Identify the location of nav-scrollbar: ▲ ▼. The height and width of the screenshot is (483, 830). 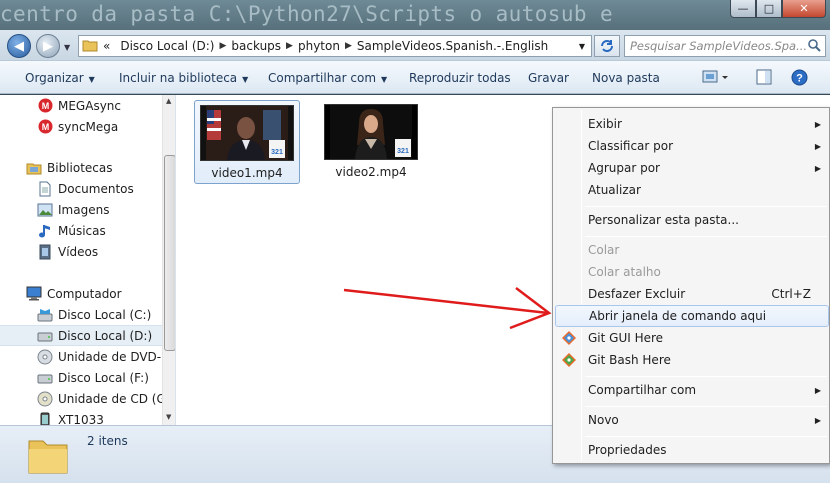
(168, 260).